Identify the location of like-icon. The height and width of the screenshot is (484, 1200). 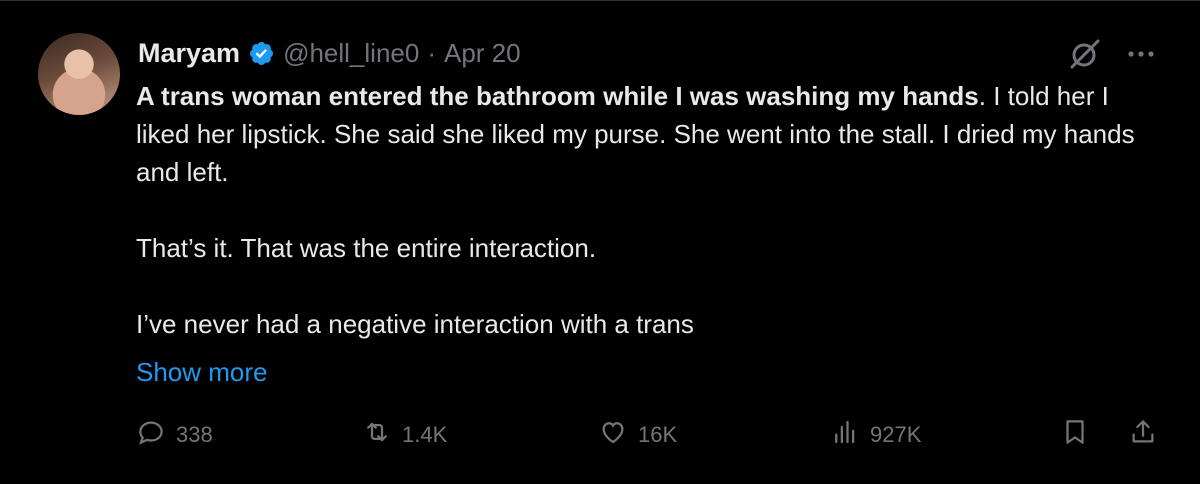
(613, 435).